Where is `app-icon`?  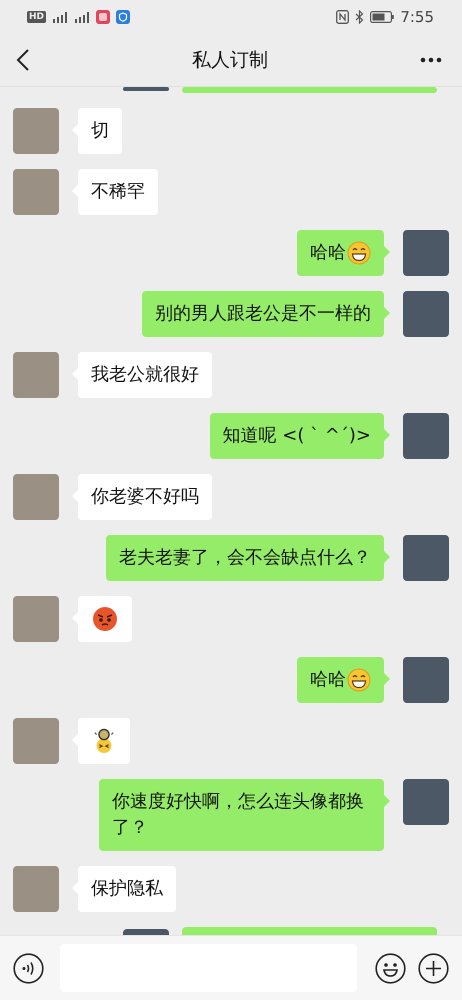
app-icon is located at coordinates (103, 17).